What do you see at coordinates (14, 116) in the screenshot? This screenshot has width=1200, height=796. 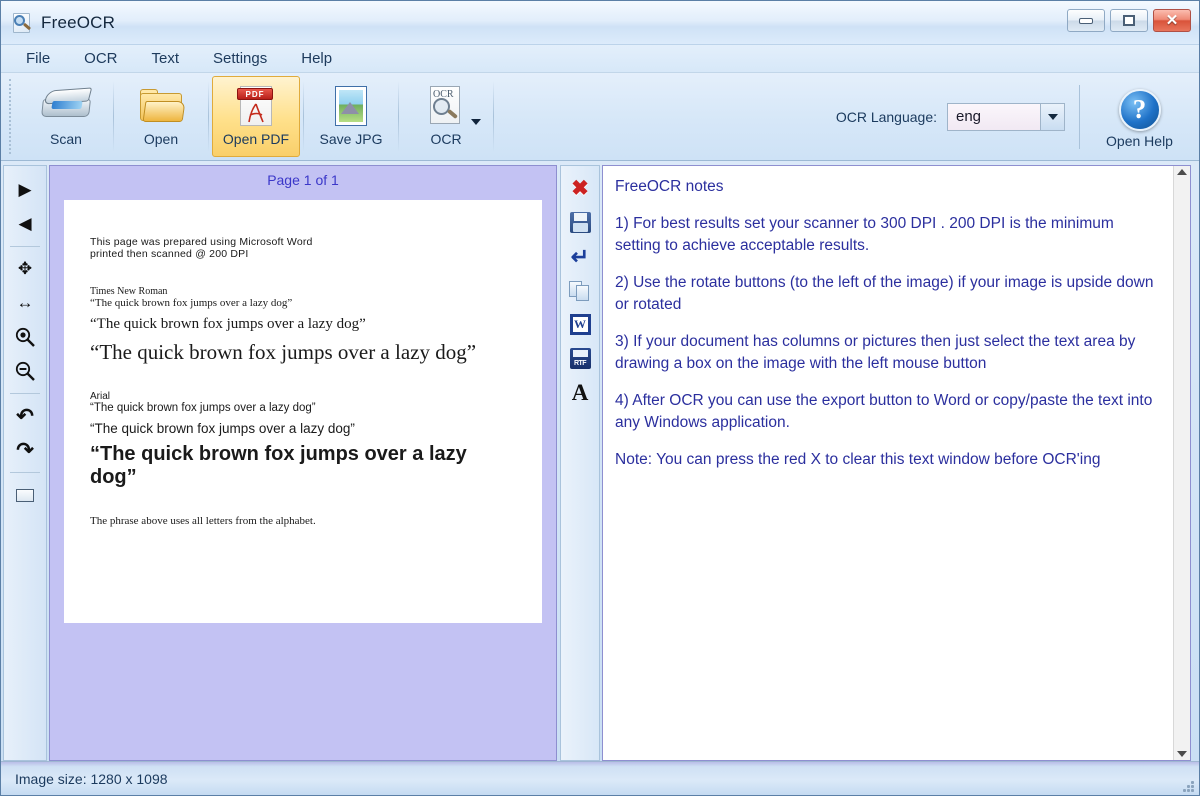 I see `toolbar-grip` at bounding box center [14, 116].